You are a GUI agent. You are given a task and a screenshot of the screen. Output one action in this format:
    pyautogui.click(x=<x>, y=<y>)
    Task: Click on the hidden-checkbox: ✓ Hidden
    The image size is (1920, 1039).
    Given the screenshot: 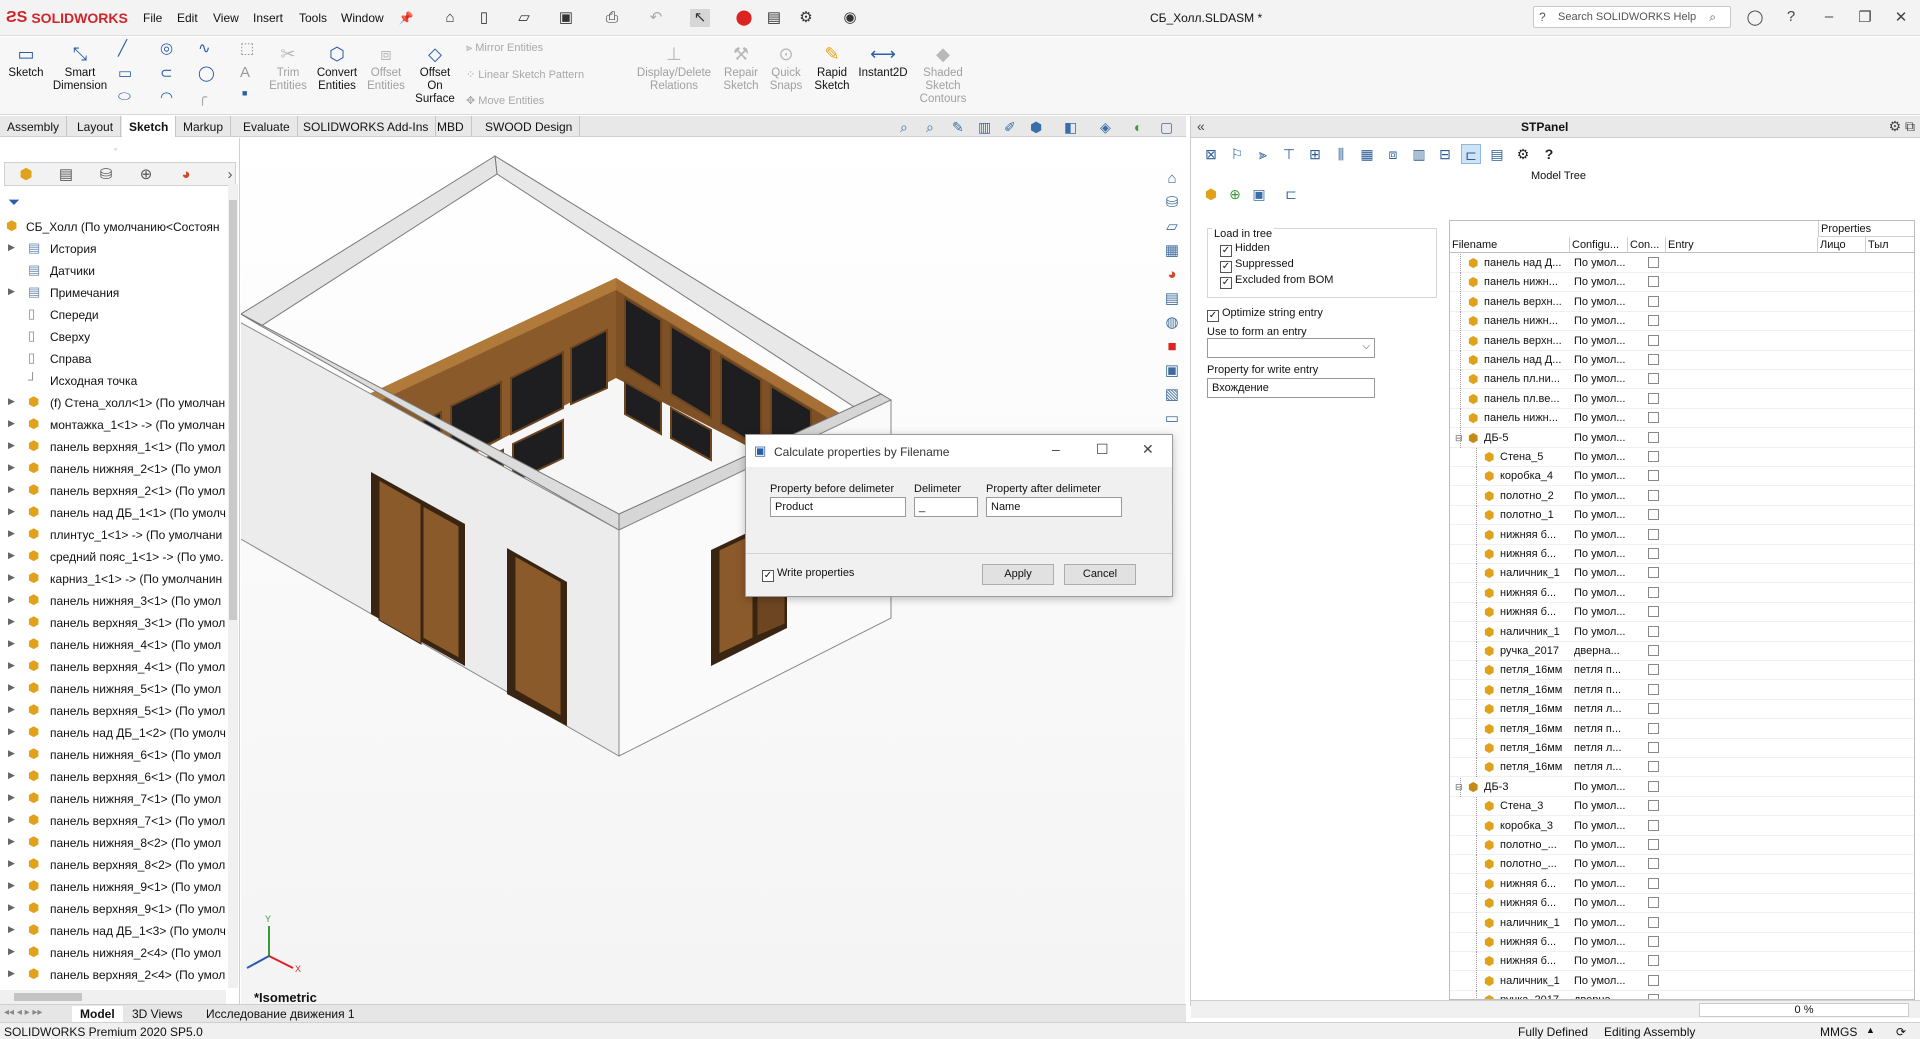 What is the action you would take?
    pyautogui.click(x=1245, y=249)
    